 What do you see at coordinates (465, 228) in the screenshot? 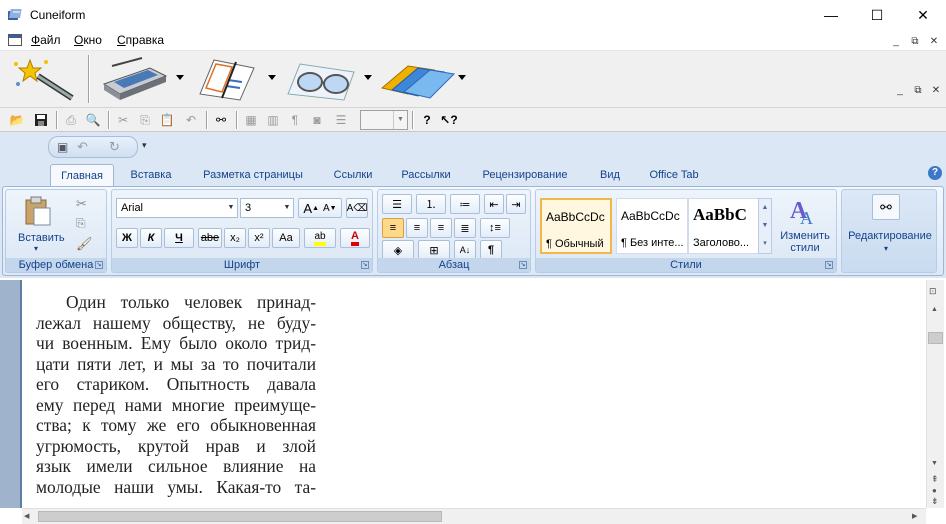
I see `justify-button: ≣` at bounding box center [465, 228].